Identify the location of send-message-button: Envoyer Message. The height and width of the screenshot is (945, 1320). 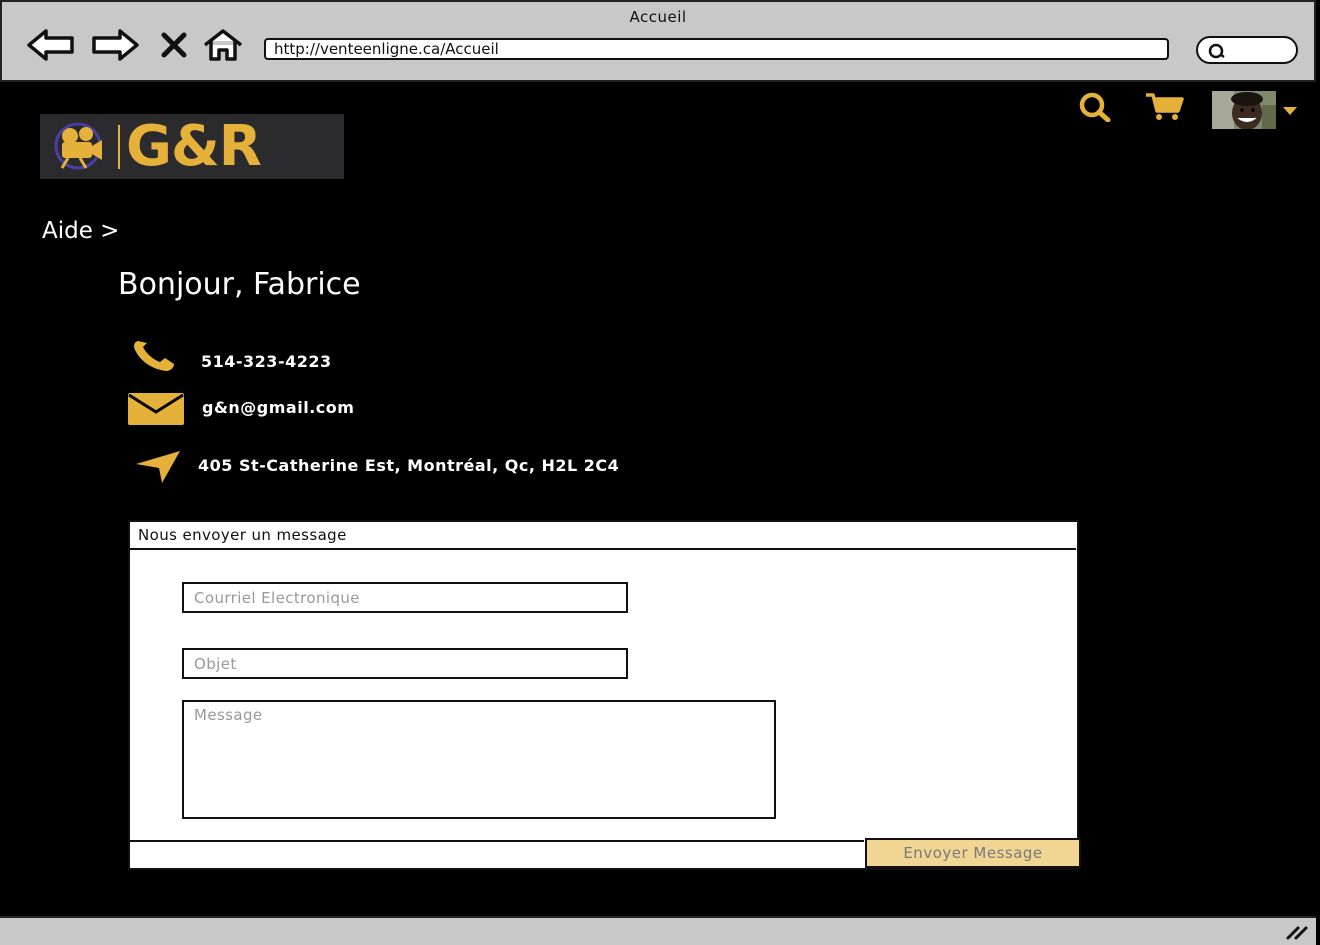
(973, 853).